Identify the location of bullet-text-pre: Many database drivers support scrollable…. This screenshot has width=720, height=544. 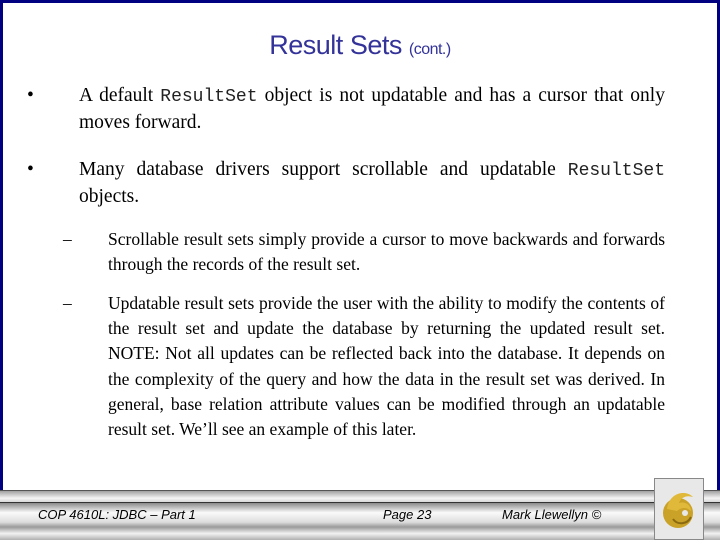
(323, 169).